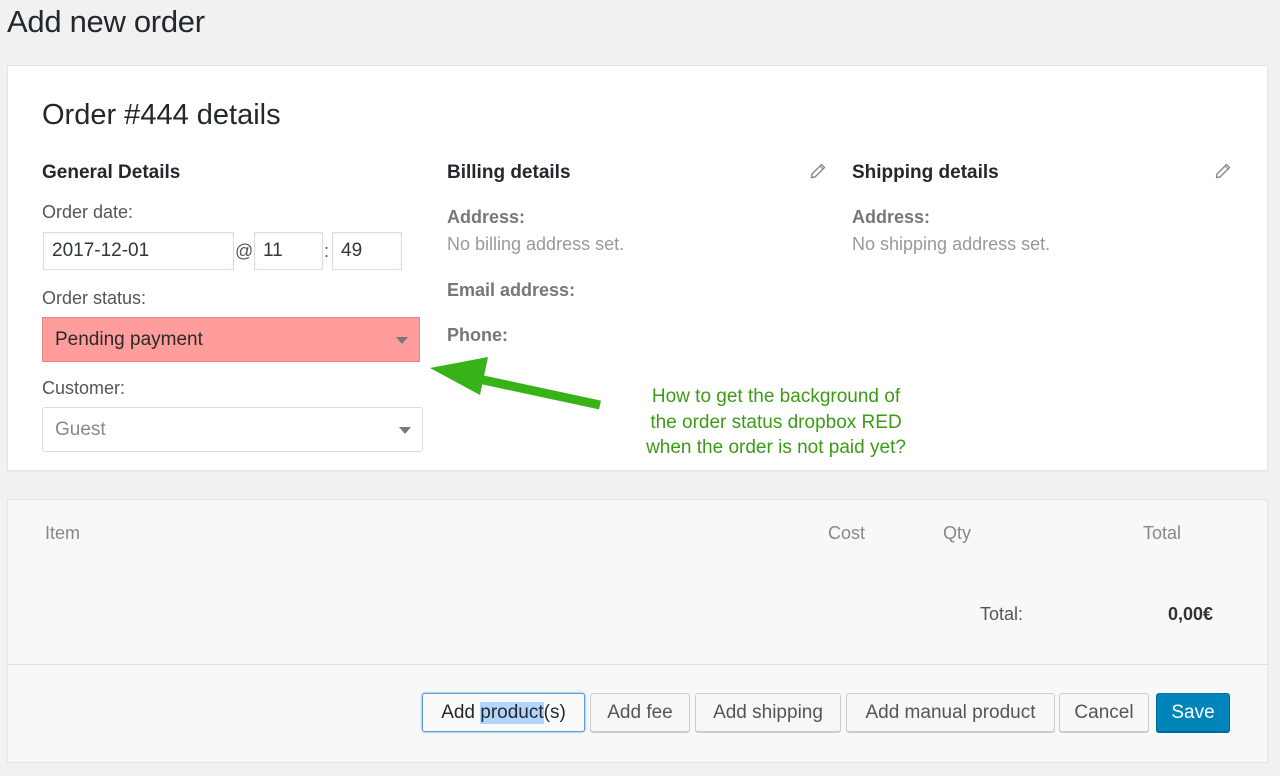  Describe the element at coordinates (161, 115) in the screenshot. I see `order-heading: Order #444 details` at that location.